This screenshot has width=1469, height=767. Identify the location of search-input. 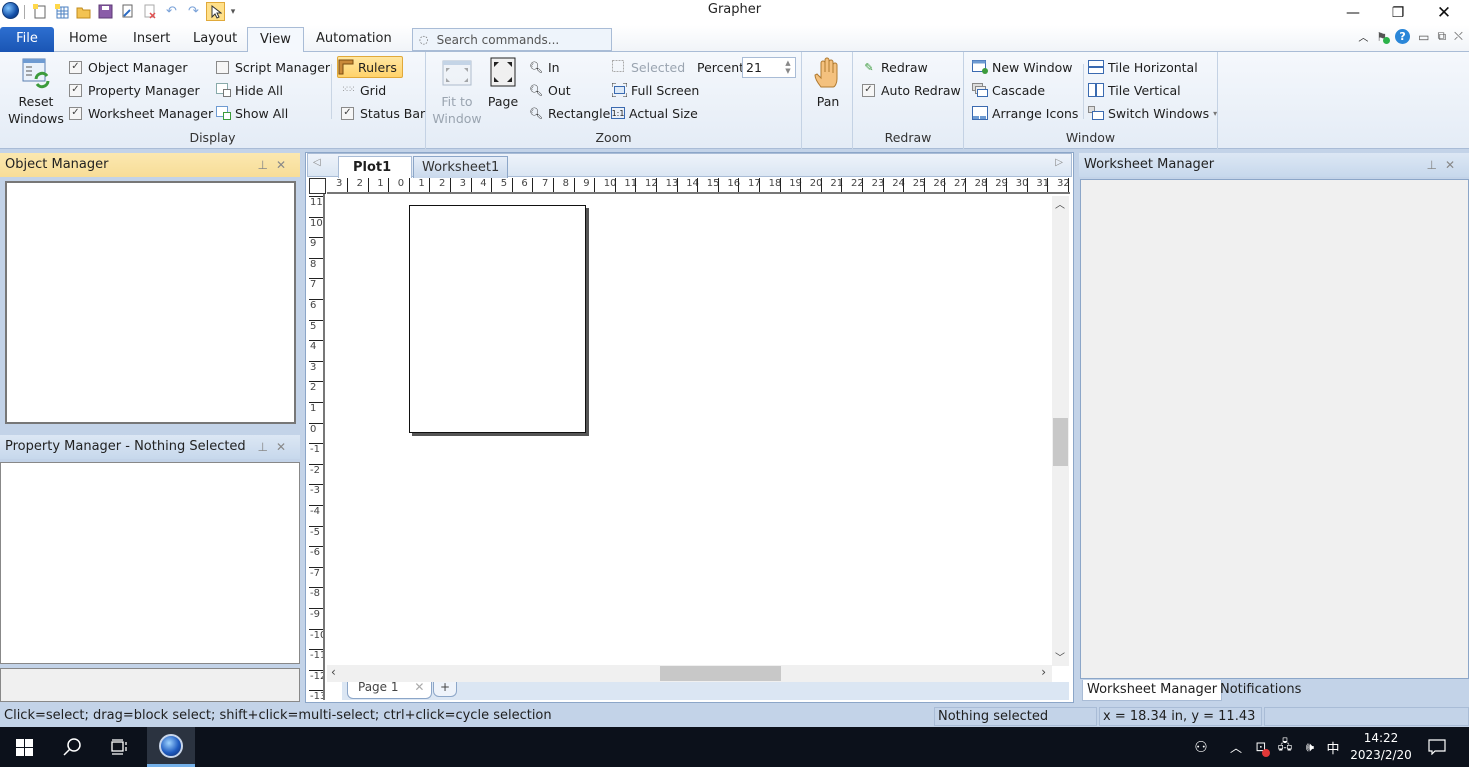
(521, 39).